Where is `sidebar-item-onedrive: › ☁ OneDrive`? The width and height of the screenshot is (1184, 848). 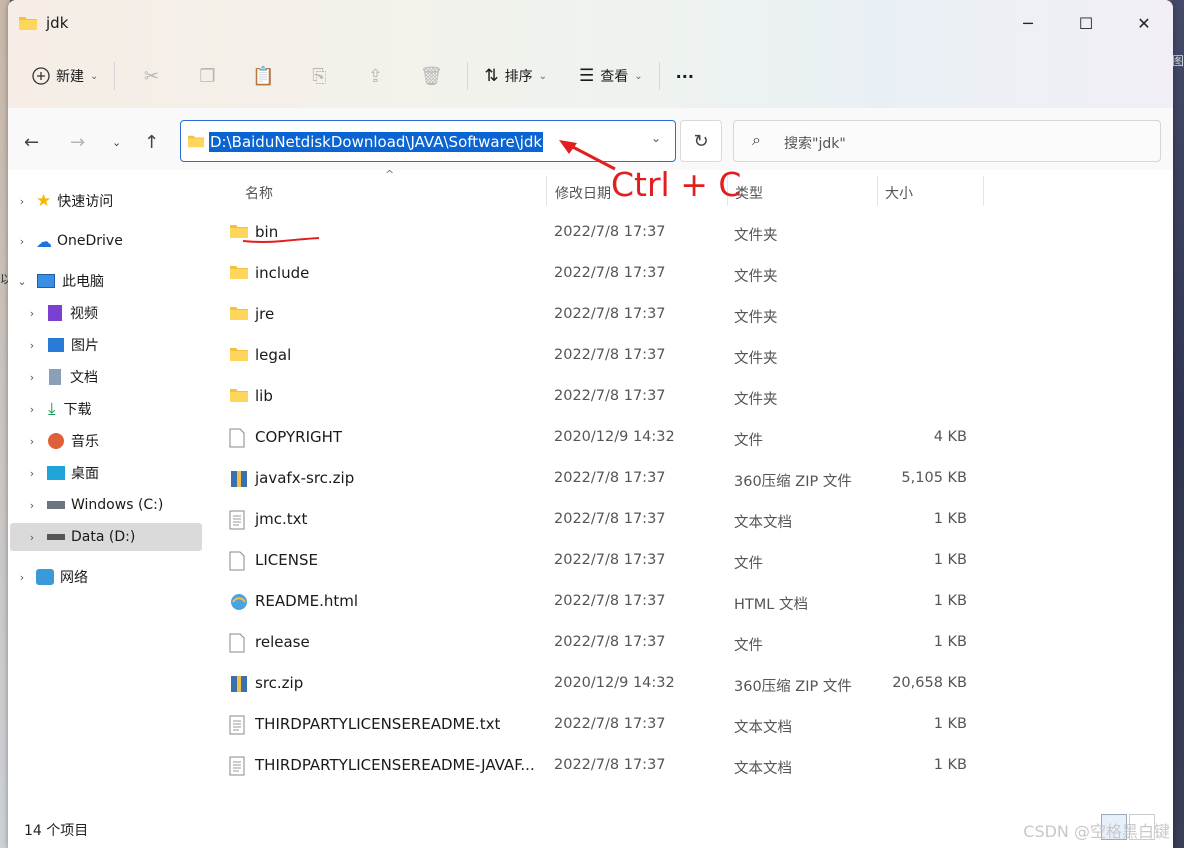 sidebar-item-onedrive: › ☁ OneDrive is located at coordinates (111, 241).